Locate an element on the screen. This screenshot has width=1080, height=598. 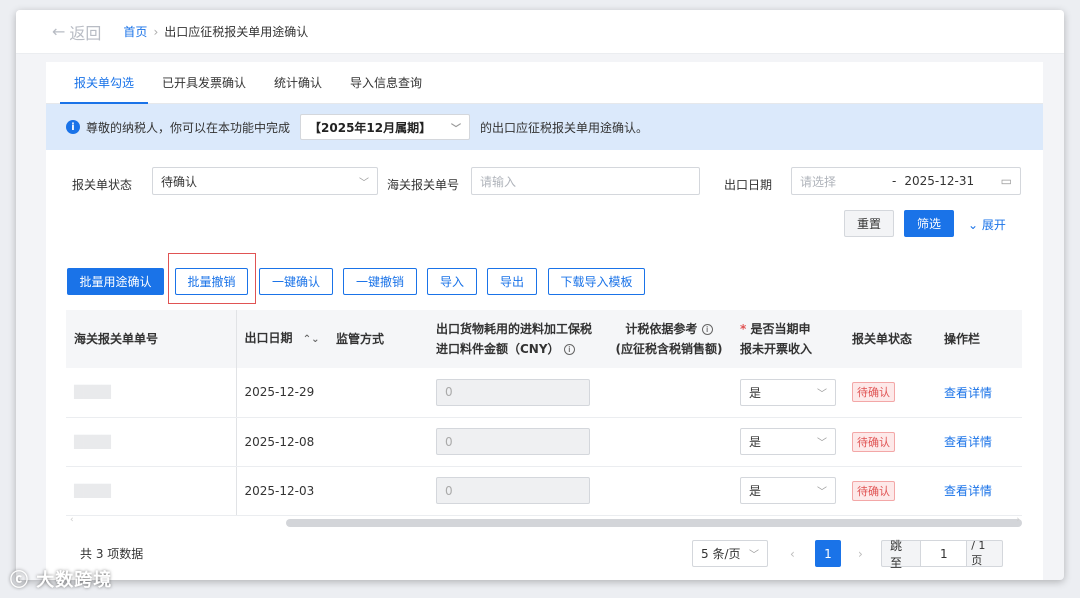
filter-actions: 重置 筛选 ⌄ 展开 is located at coordinates (544, 231).